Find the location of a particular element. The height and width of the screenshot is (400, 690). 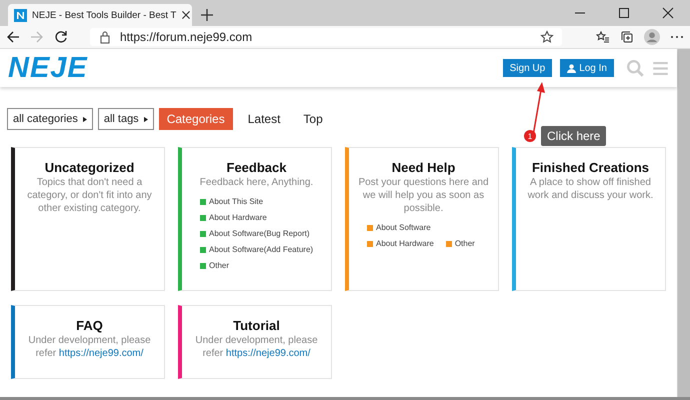

tab-title: NEJE - Best Tools Builder - Best T is located at coordinates (104, 15).